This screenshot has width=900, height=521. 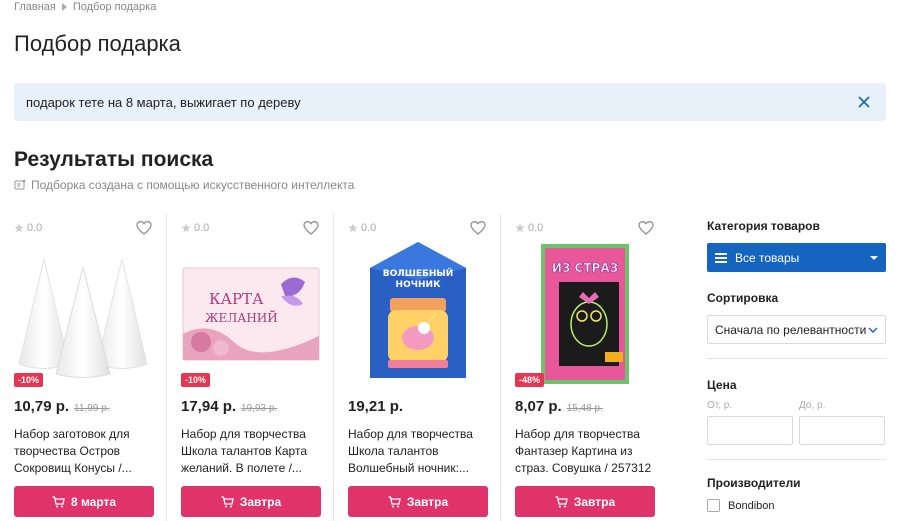 I want to click on clear-query-button, so click(x=864, y=102).